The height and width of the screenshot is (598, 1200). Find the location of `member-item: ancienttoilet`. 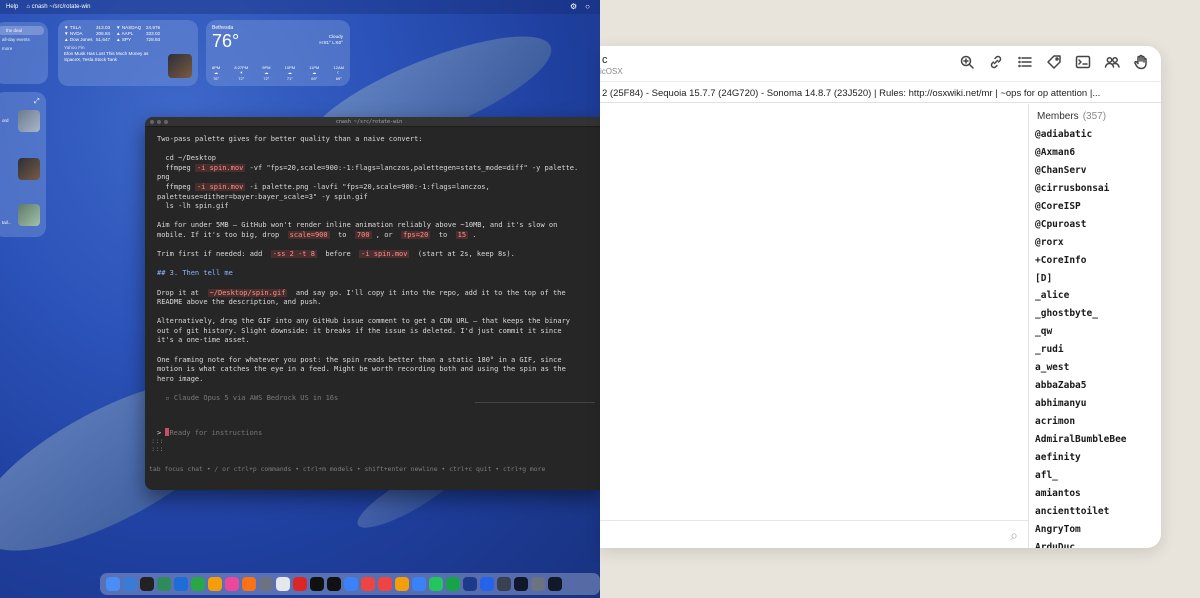

member-item: ancienttoilet is located at coordinates (1098, 512).